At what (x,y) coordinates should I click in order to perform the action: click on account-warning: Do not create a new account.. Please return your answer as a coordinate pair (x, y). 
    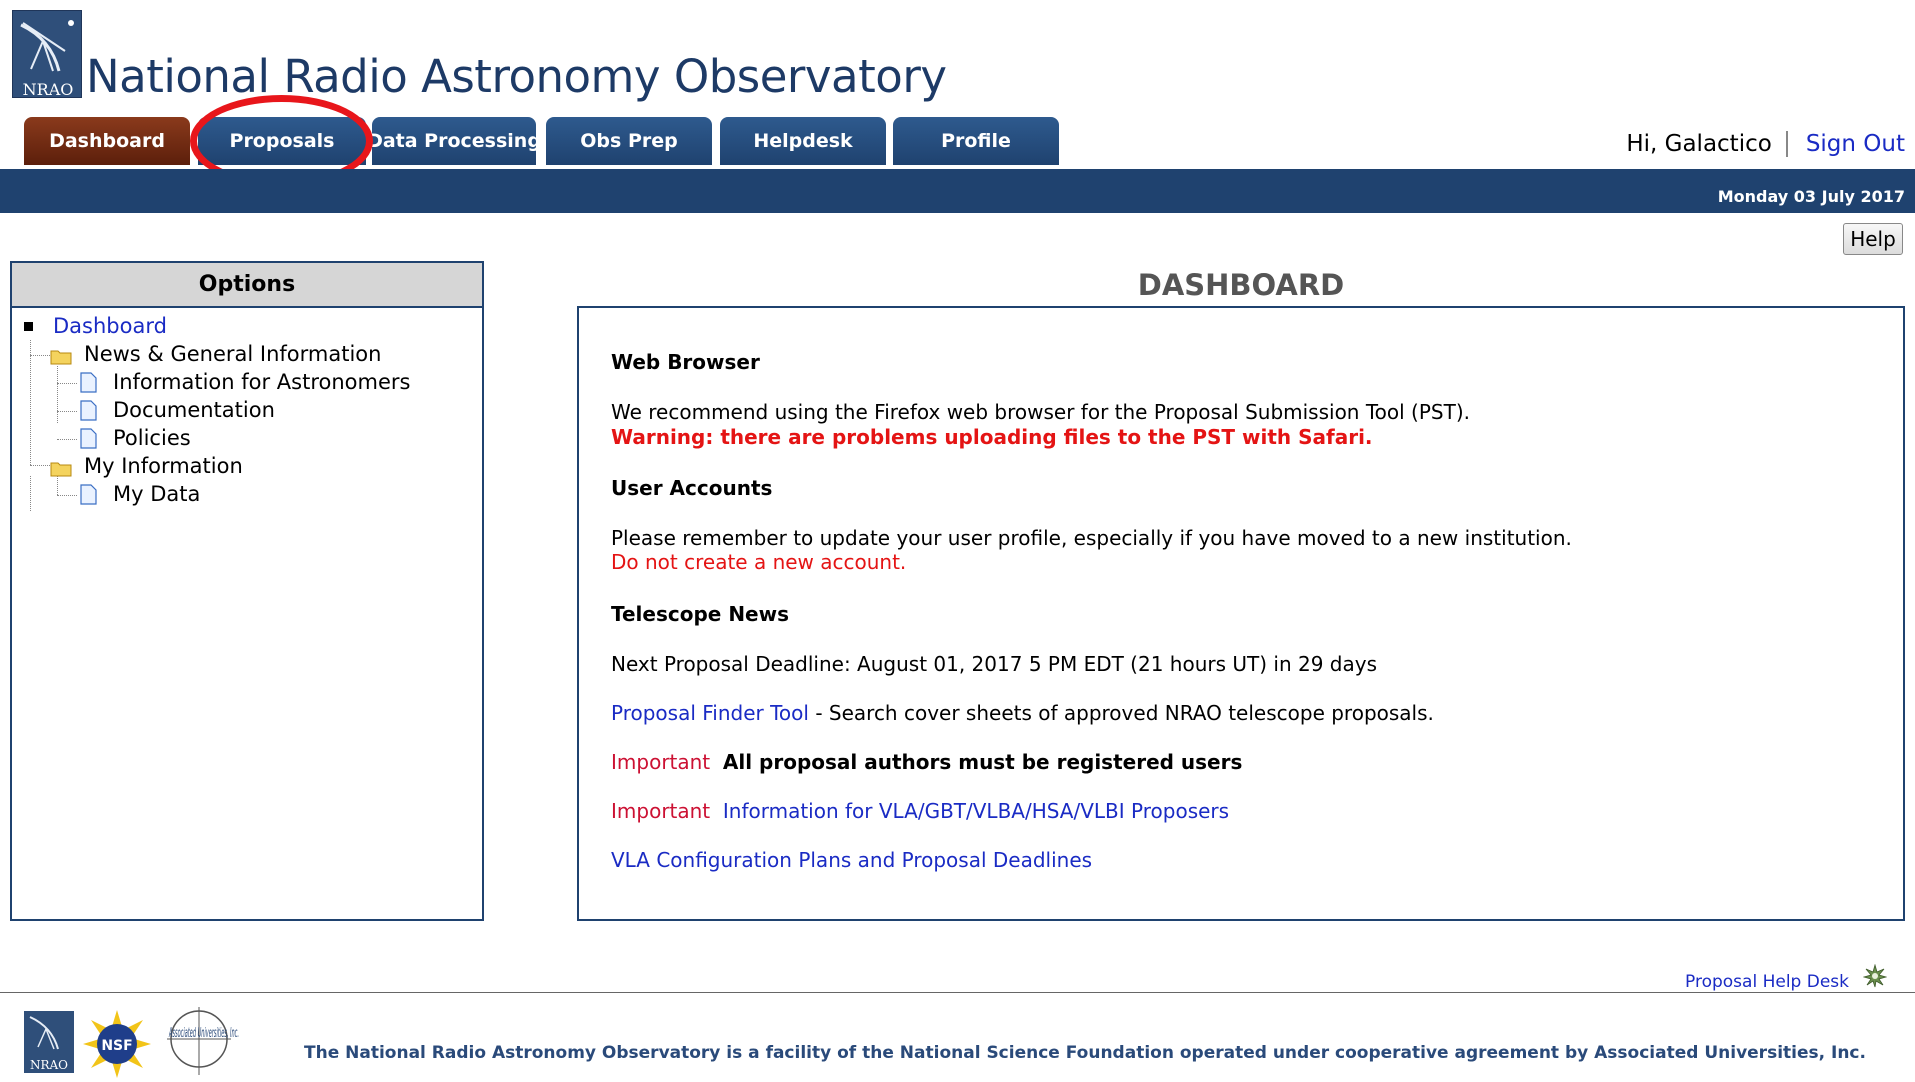
    Looking at the image, I should click on (759, 562).